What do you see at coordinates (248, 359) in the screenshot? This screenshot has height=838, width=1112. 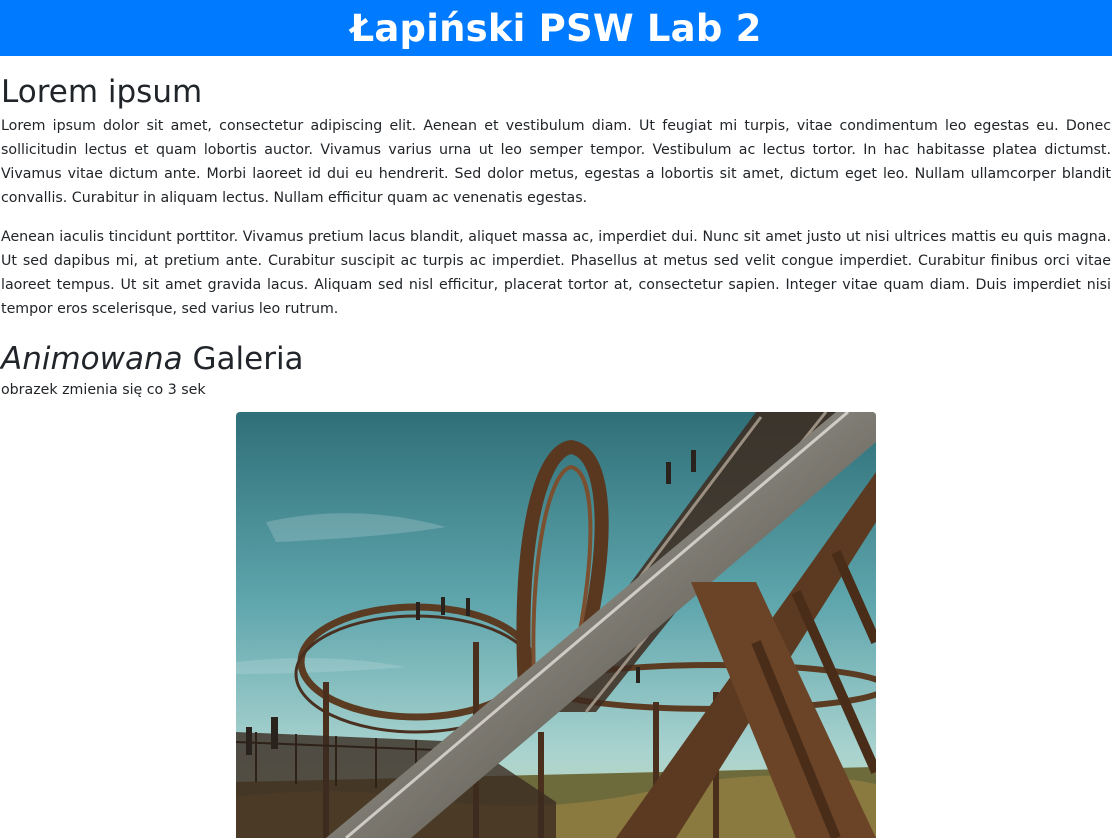 I see `gallery-heading-rest: Galeria` at bounding box center [248, 359].